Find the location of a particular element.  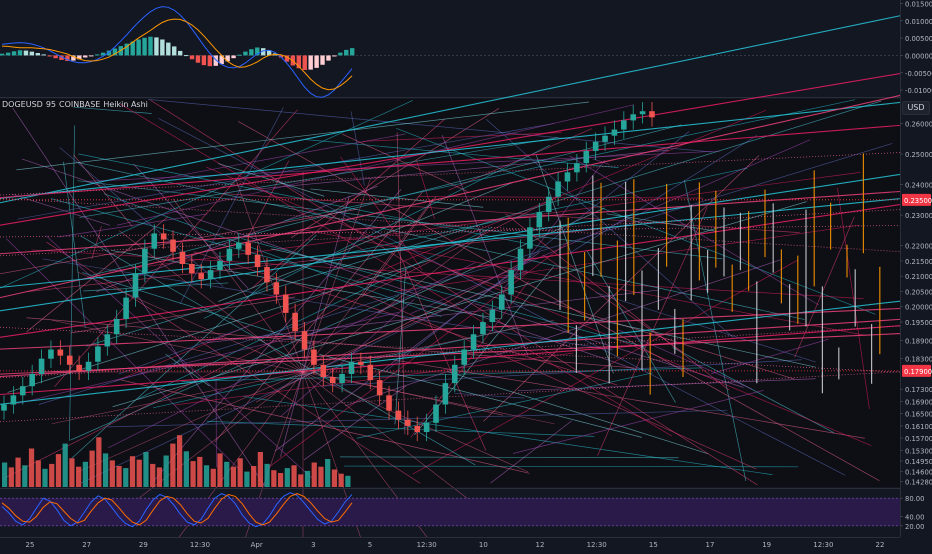

price-axis-tick-label: 0.26000 is located at coordinates (918, 124).